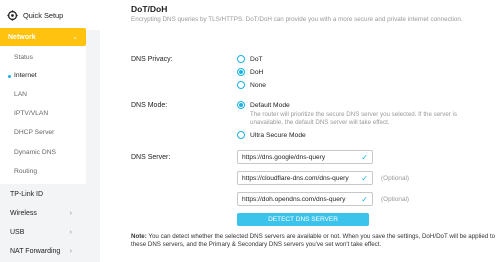 Image resolution: width=500 pixels, height=262 pixels. I want to click on submenu-item-lan: LAN, so click(20, 94).